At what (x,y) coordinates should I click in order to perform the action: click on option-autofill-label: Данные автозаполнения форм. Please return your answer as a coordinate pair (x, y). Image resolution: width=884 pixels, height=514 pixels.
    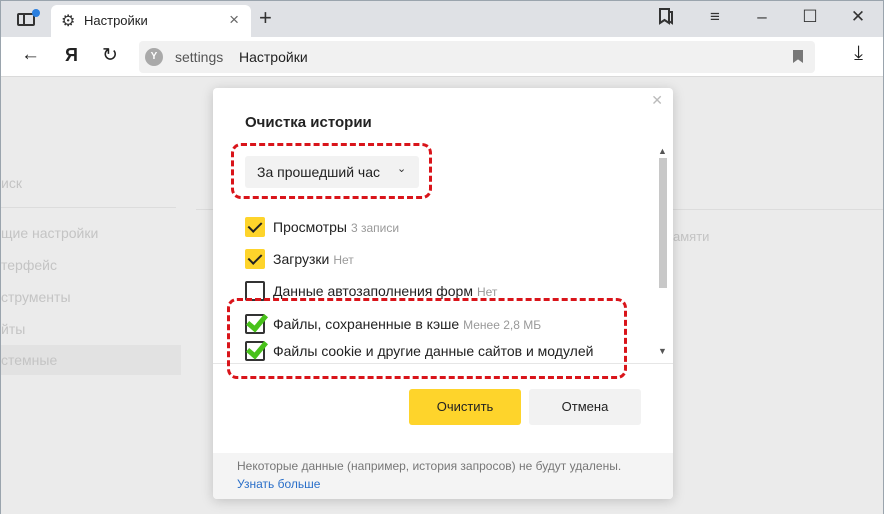
    Looking at the image, I should click on (373, 291).